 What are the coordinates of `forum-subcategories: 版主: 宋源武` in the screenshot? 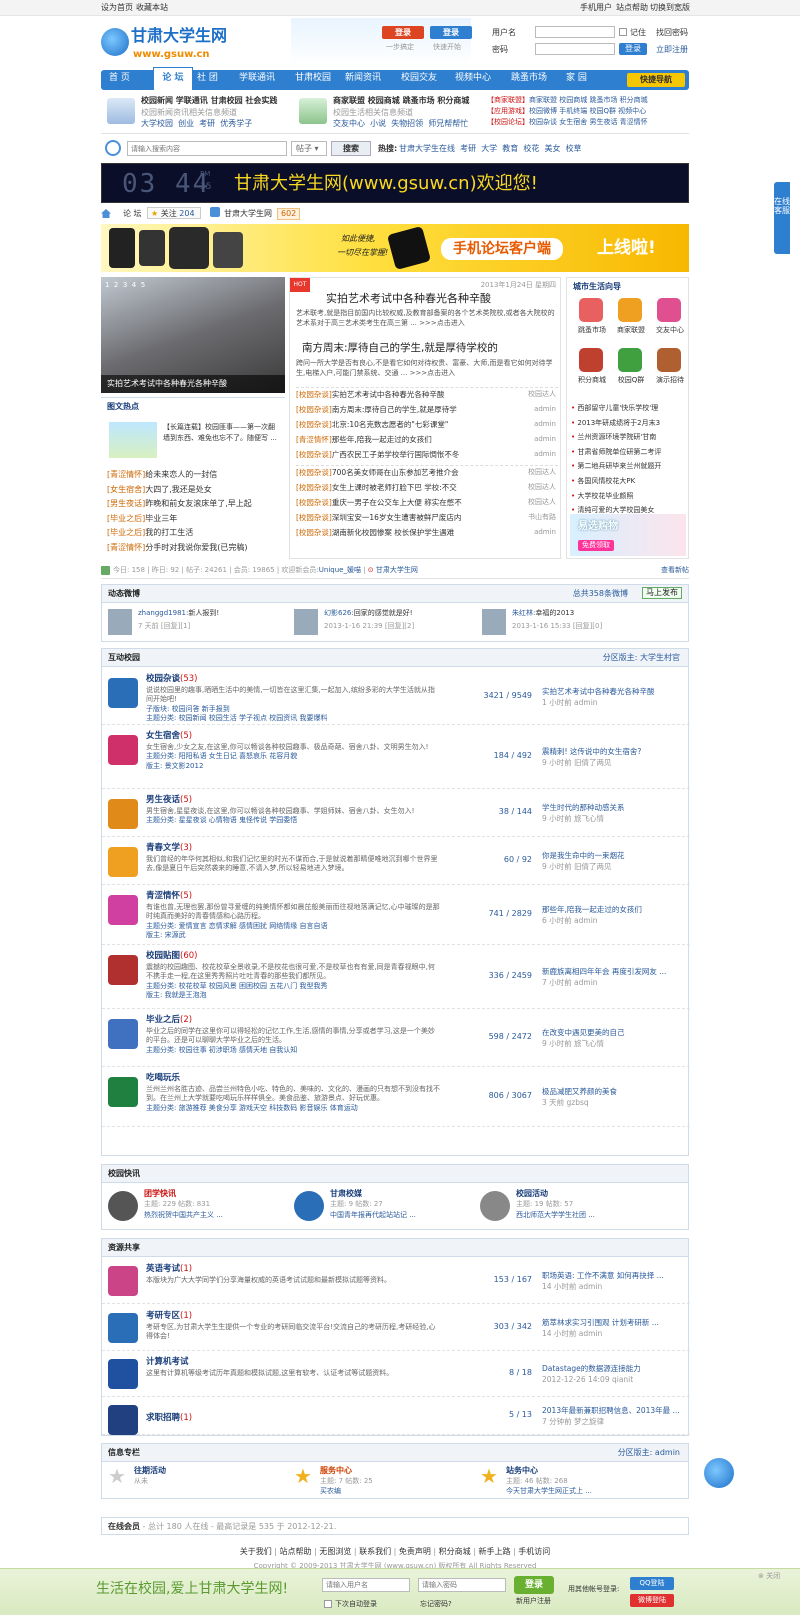 It's located at (293, 935).